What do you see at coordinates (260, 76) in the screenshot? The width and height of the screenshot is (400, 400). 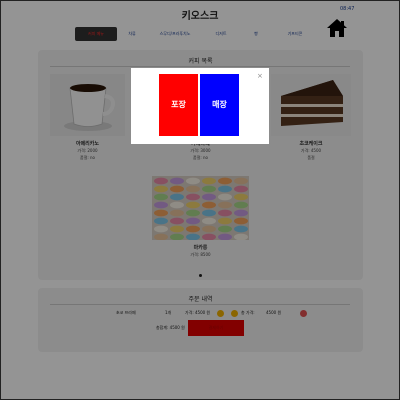 I see `close-icon: ×` at bounding box center [260, 76].